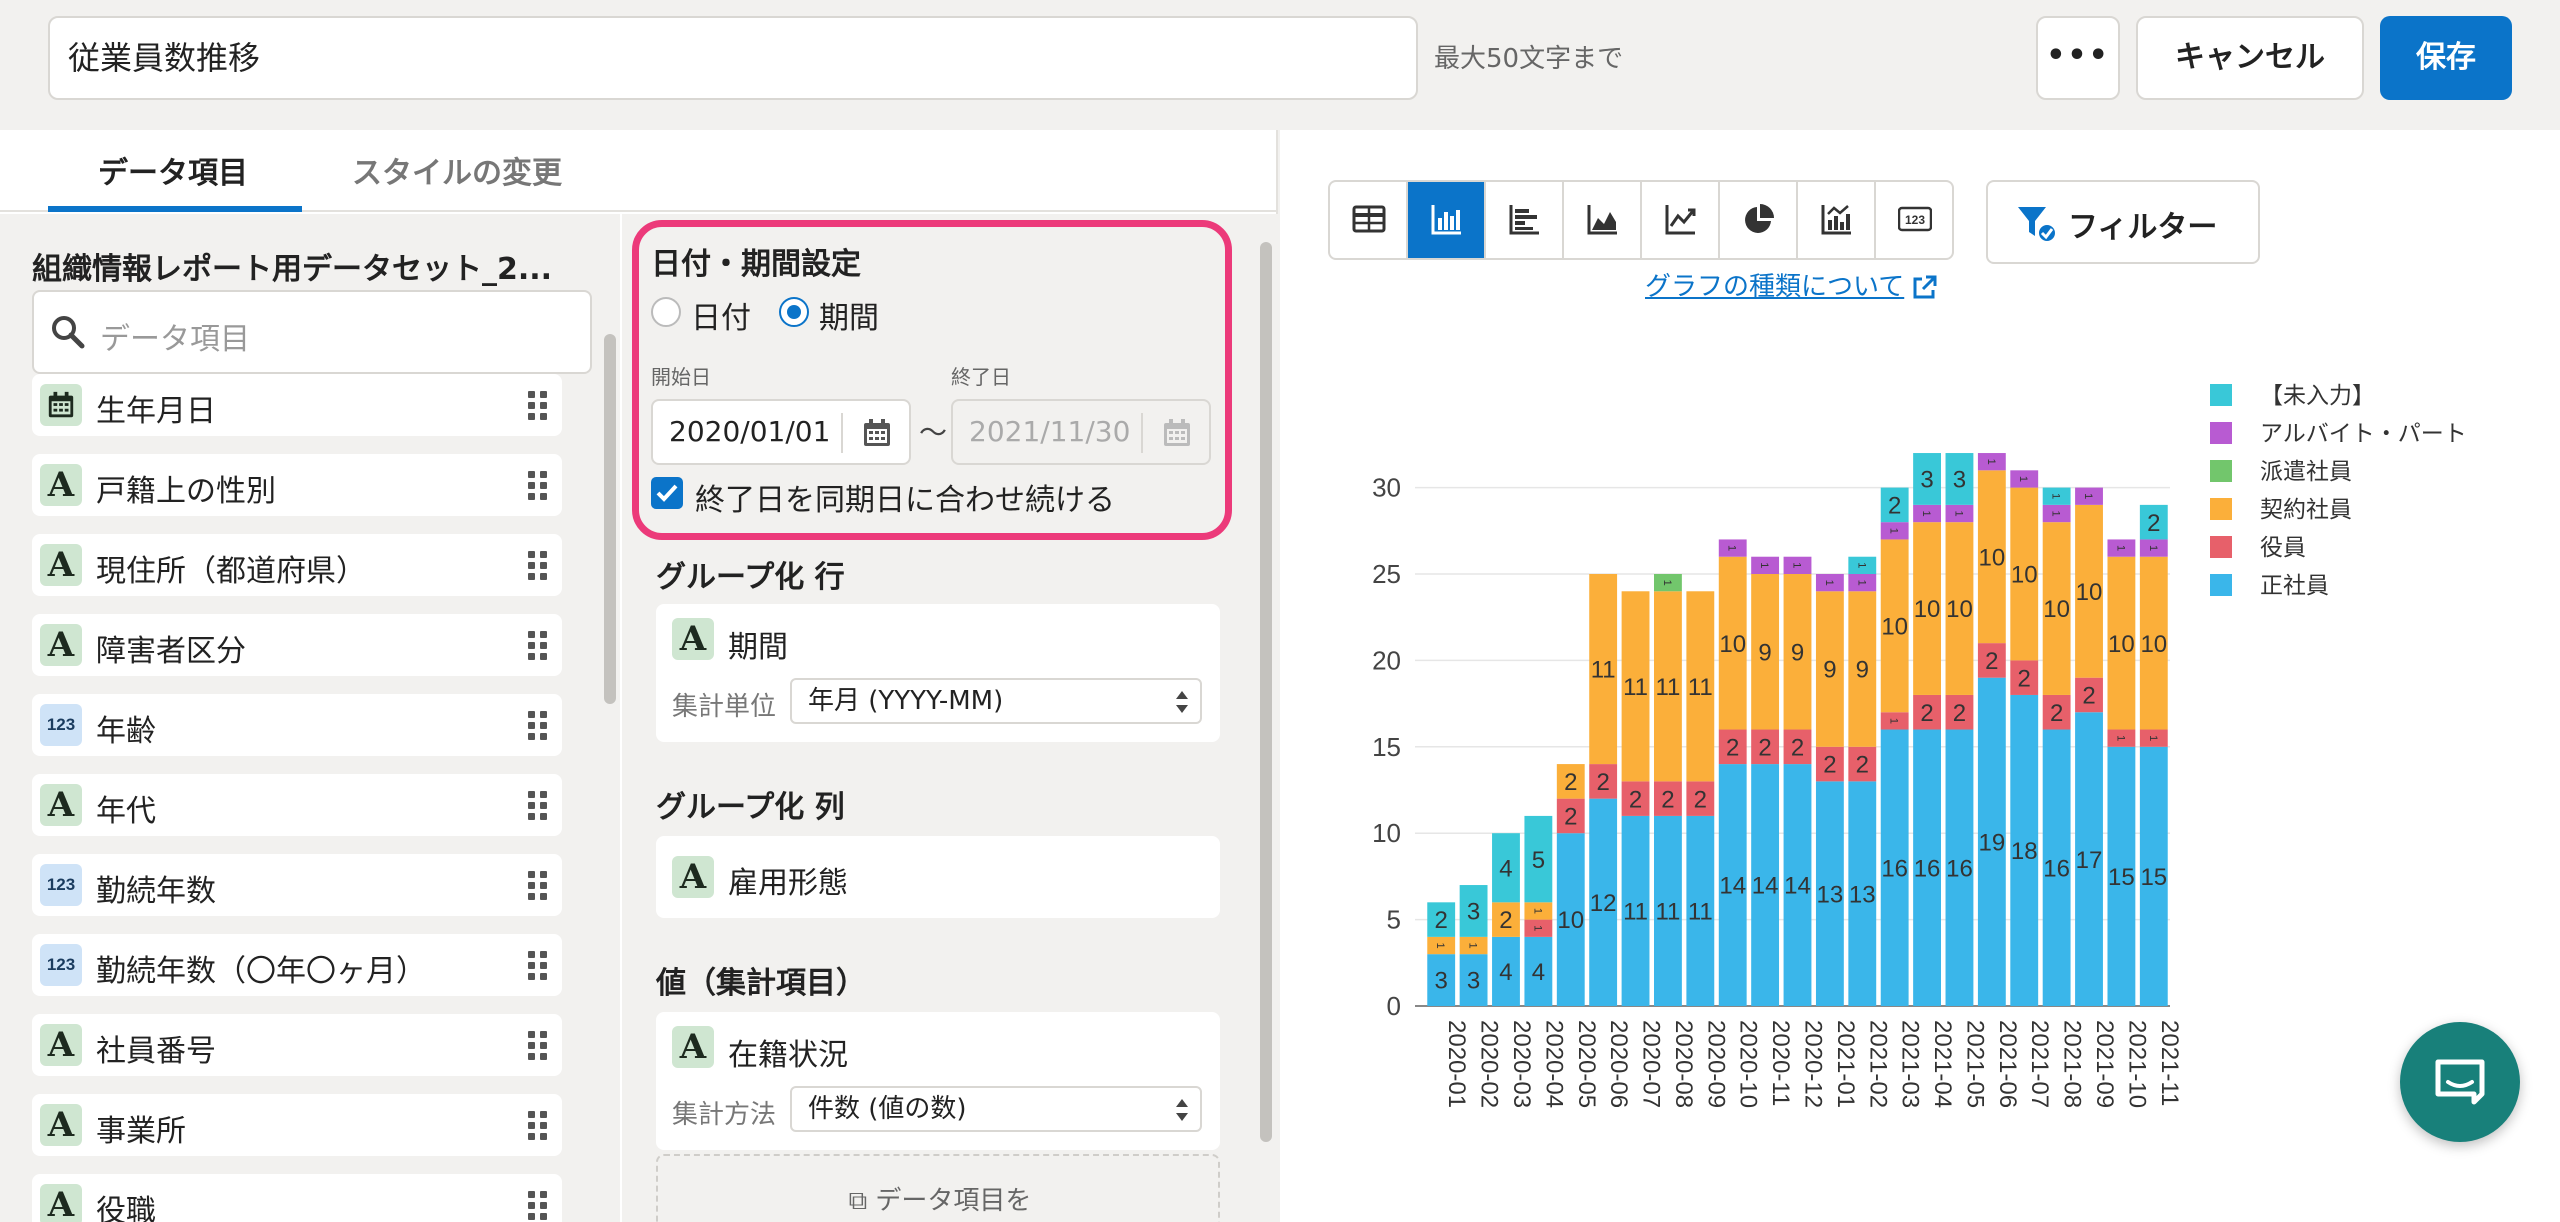  I want to click on x-tick-label: 2020-03, so click(1521, 1064).